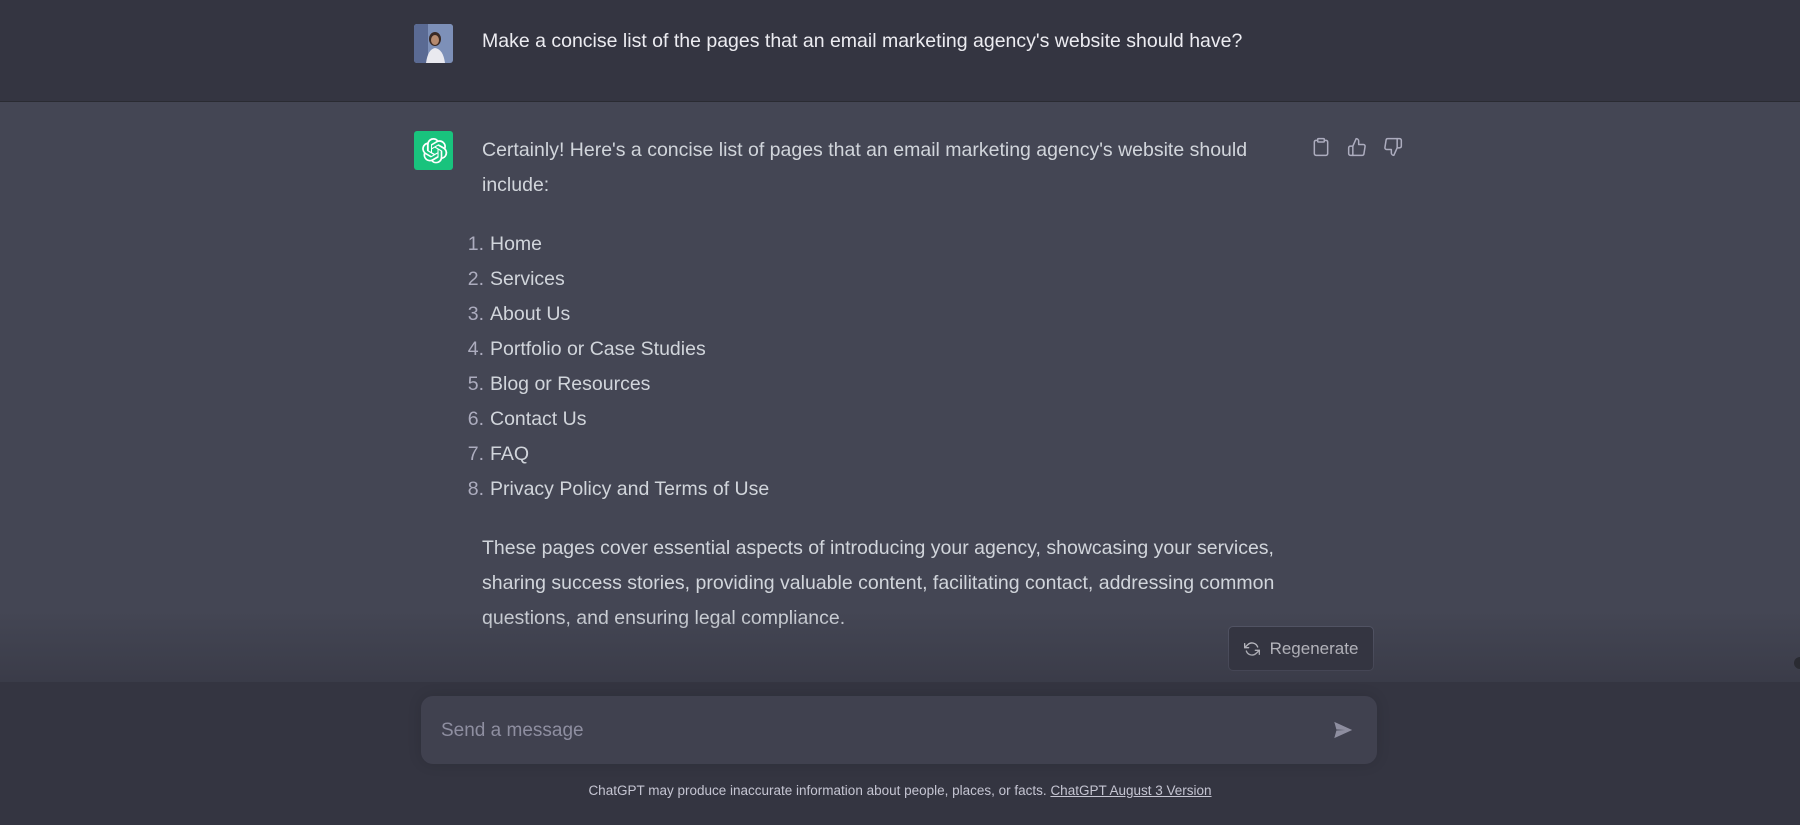 This screenshot has width=1800, height=825. I want to click on list-item: 6. Contact Us, so click(527, 419).